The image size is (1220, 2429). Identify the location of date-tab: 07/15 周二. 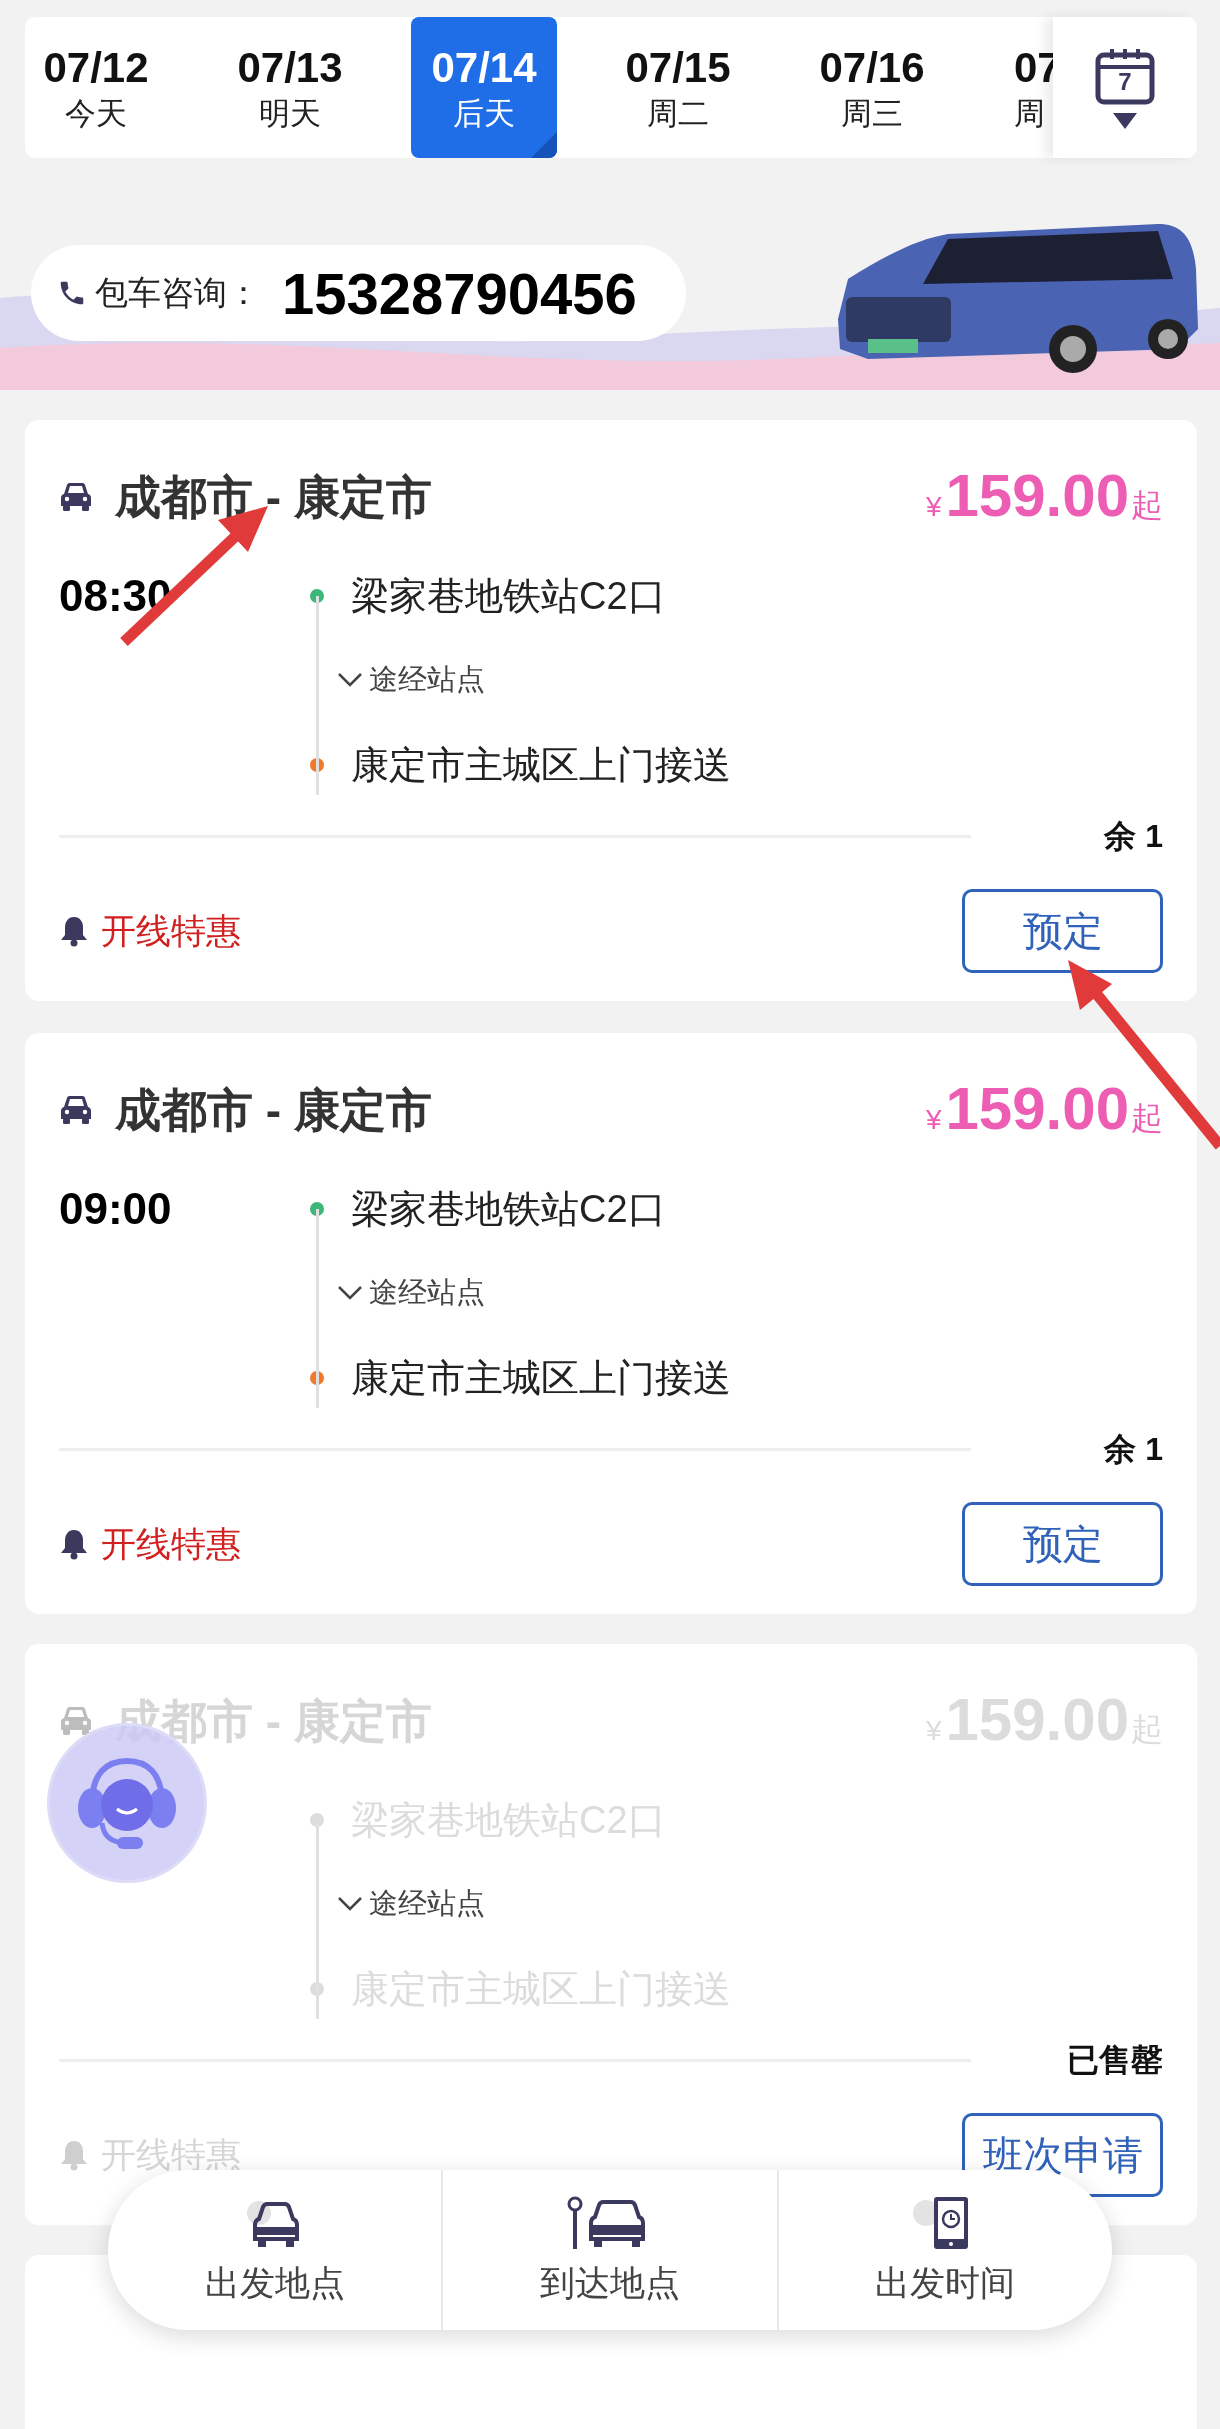
(678, 87).